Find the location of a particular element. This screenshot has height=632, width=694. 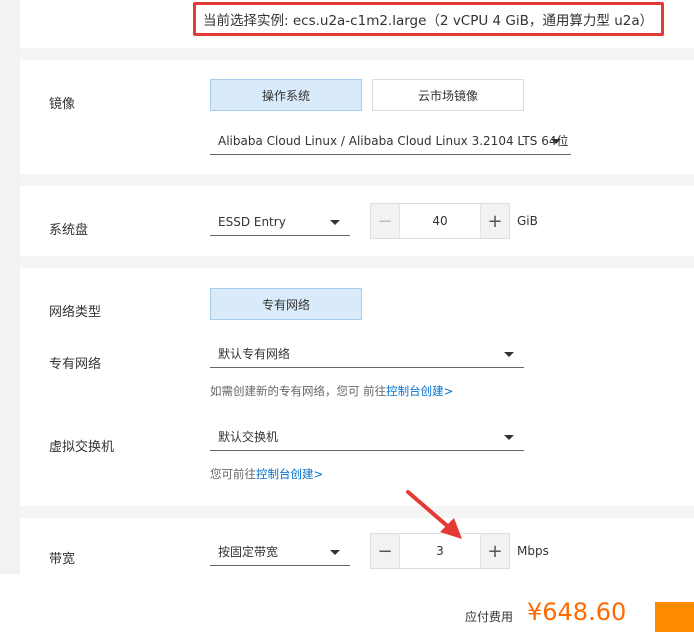

vpc-console-link: 控制台创建> is located at coordinates (419, 391).